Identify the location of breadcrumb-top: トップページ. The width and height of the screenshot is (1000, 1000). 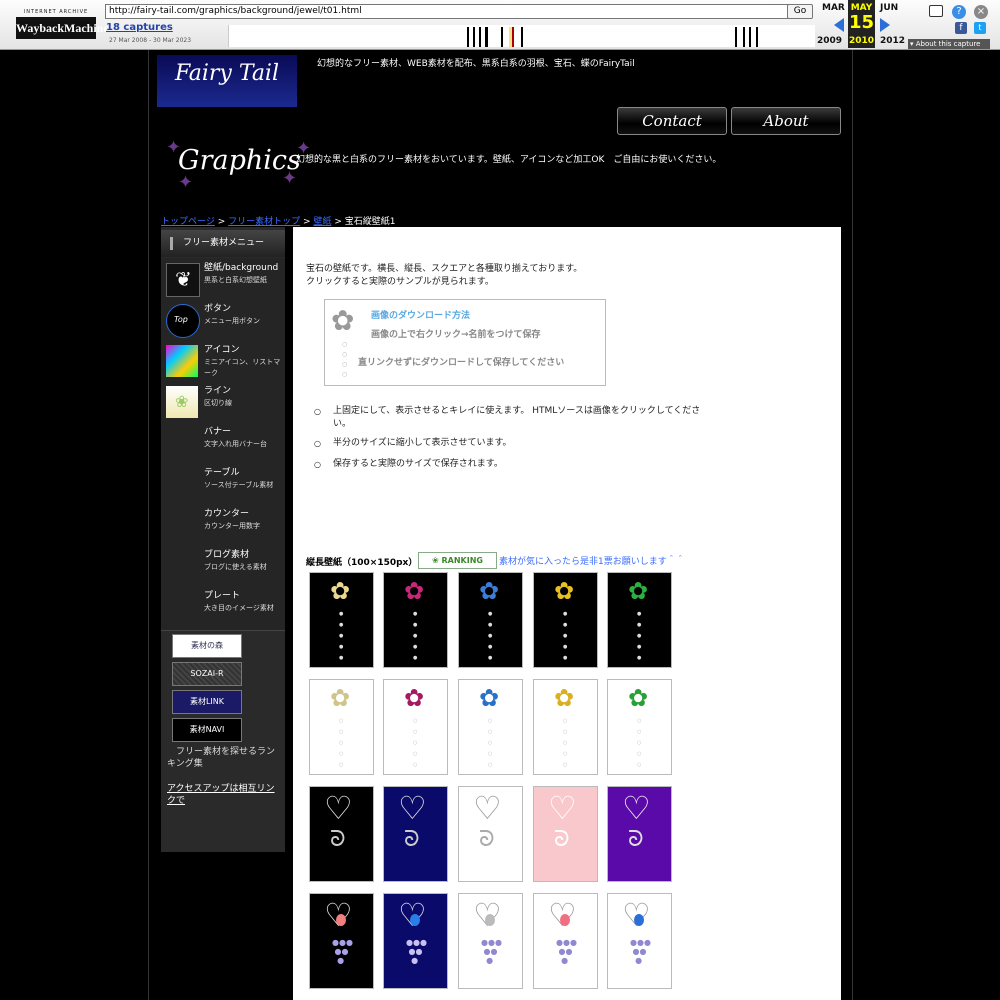
(188, 222).